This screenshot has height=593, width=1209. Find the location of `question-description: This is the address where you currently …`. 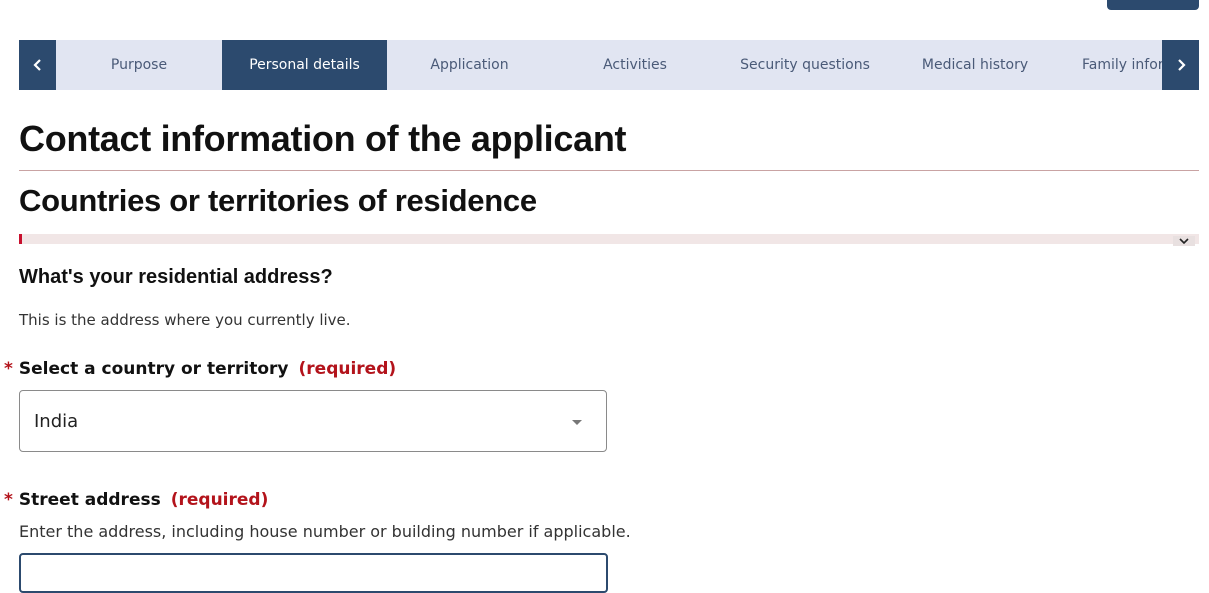

question-description: This is the address where you currently … is located at coordinates (185, 320).